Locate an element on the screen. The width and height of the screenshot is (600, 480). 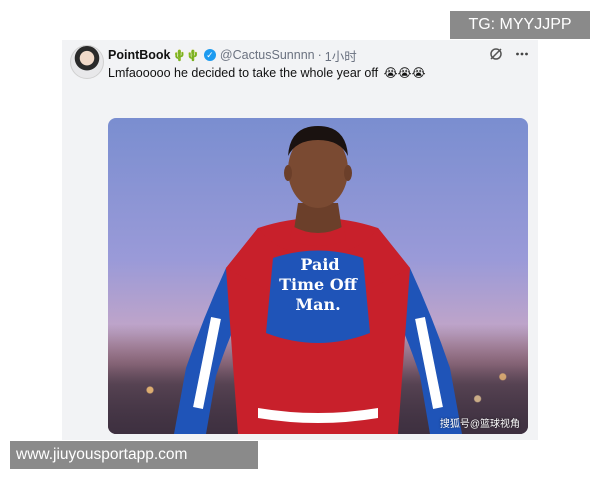
telegram-watermark: TG: MYYJJPP is located at coordinates (520, 25).